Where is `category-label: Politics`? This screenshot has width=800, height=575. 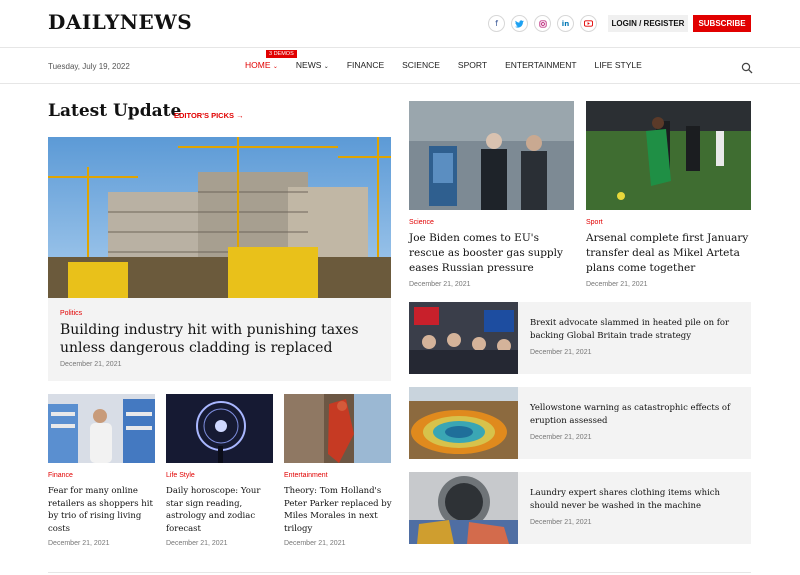
category-label: Politics is located at coordinates (71, 313).